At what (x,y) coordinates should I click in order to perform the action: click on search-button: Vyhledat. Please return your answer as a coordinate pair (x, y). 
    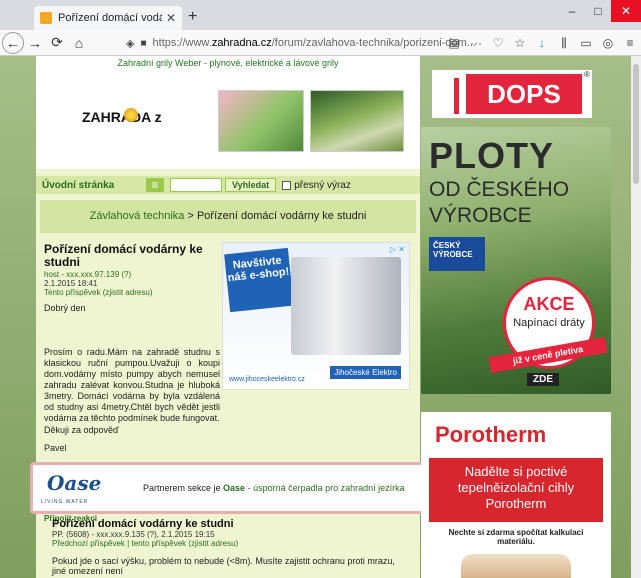
    Looking at the image, I should click on (251, 185).